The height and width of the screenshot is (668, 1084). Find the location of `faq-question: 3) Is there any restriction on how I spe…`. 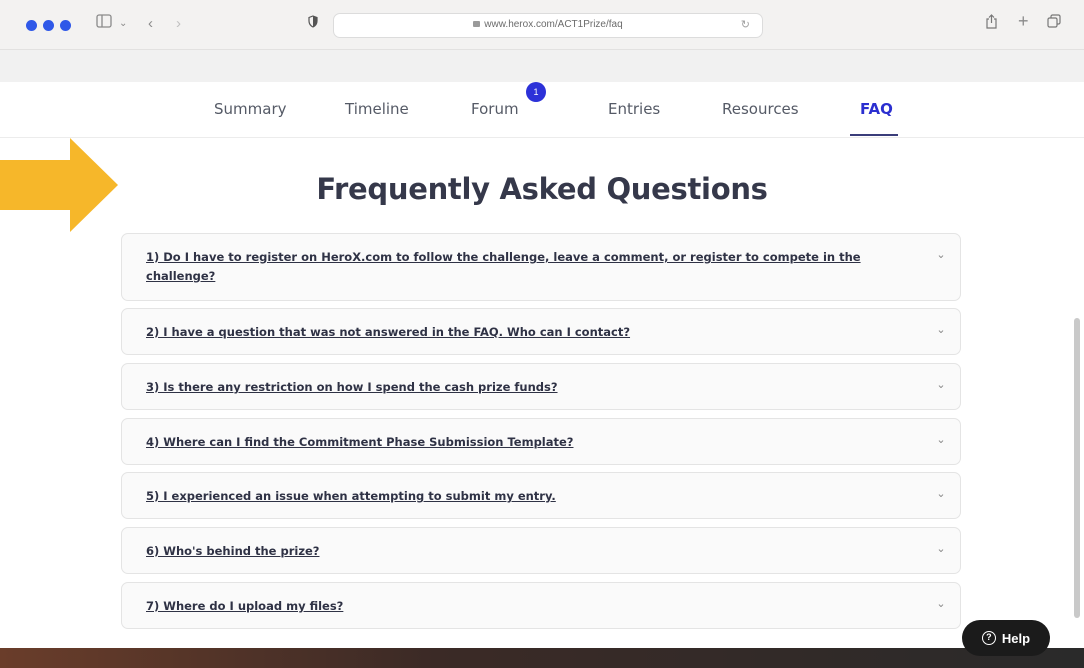

faq-question: 3) Is there any restriction on how I spe… is located at coordinates (518, 387).